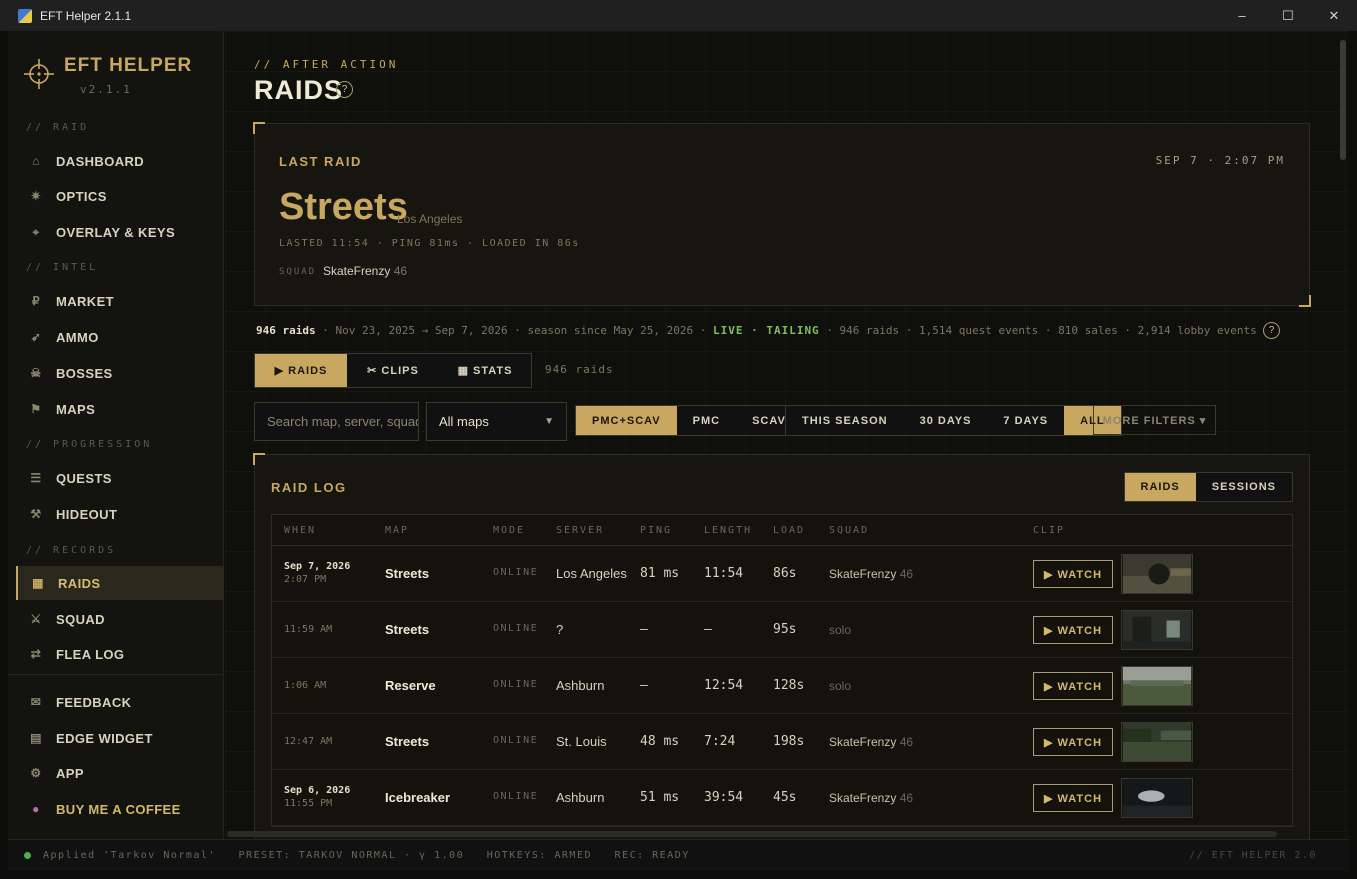  Describe the element at coordinates (656, 530) in the screenshot. I see `col-ping: PING` at that location.